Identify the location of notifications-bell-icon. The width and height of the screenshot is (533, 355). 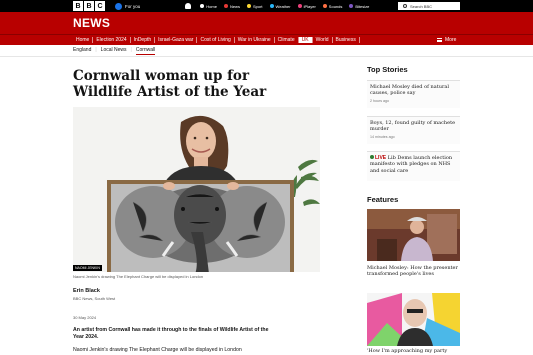
(188, 6).